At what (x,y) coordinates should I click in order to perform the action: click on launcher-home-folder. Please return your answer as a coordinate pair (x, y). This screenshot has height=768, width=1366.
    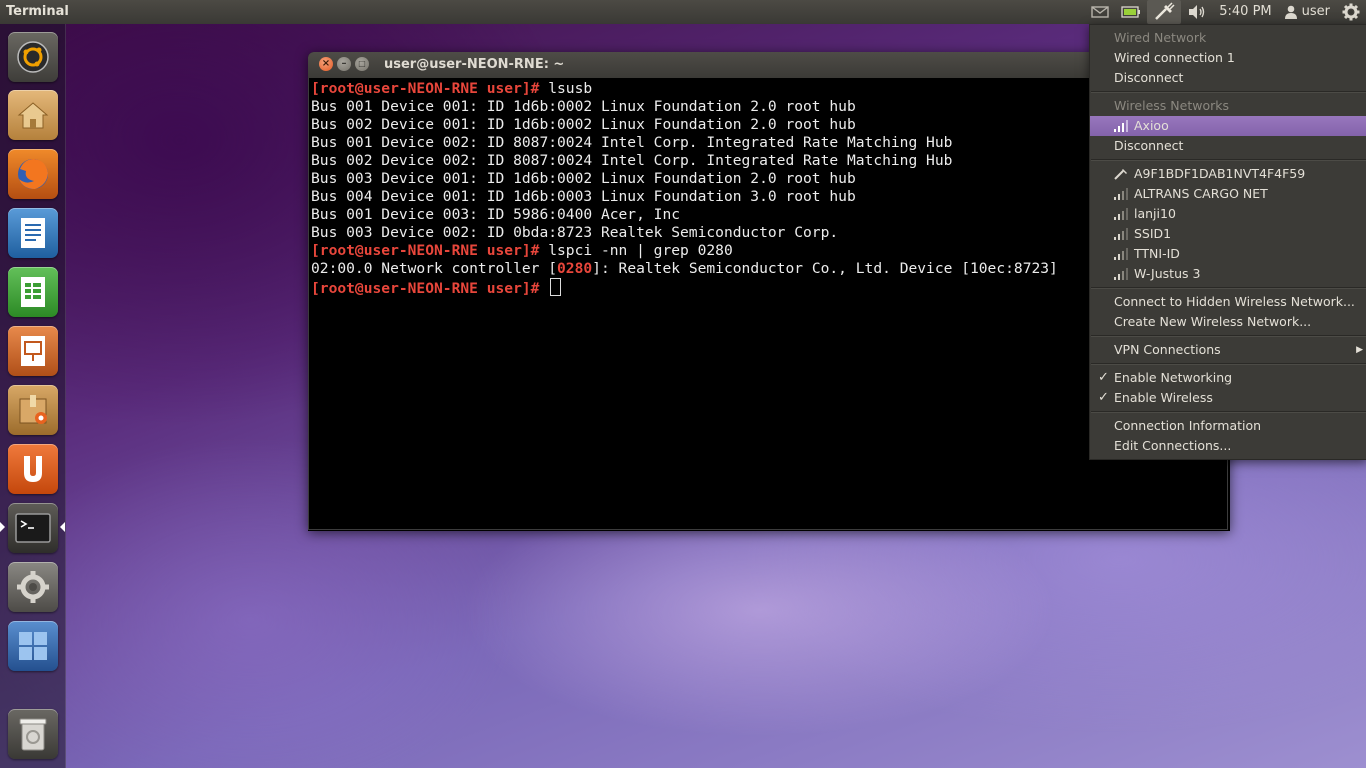
    Looking at the image, I should click on (33, 115).